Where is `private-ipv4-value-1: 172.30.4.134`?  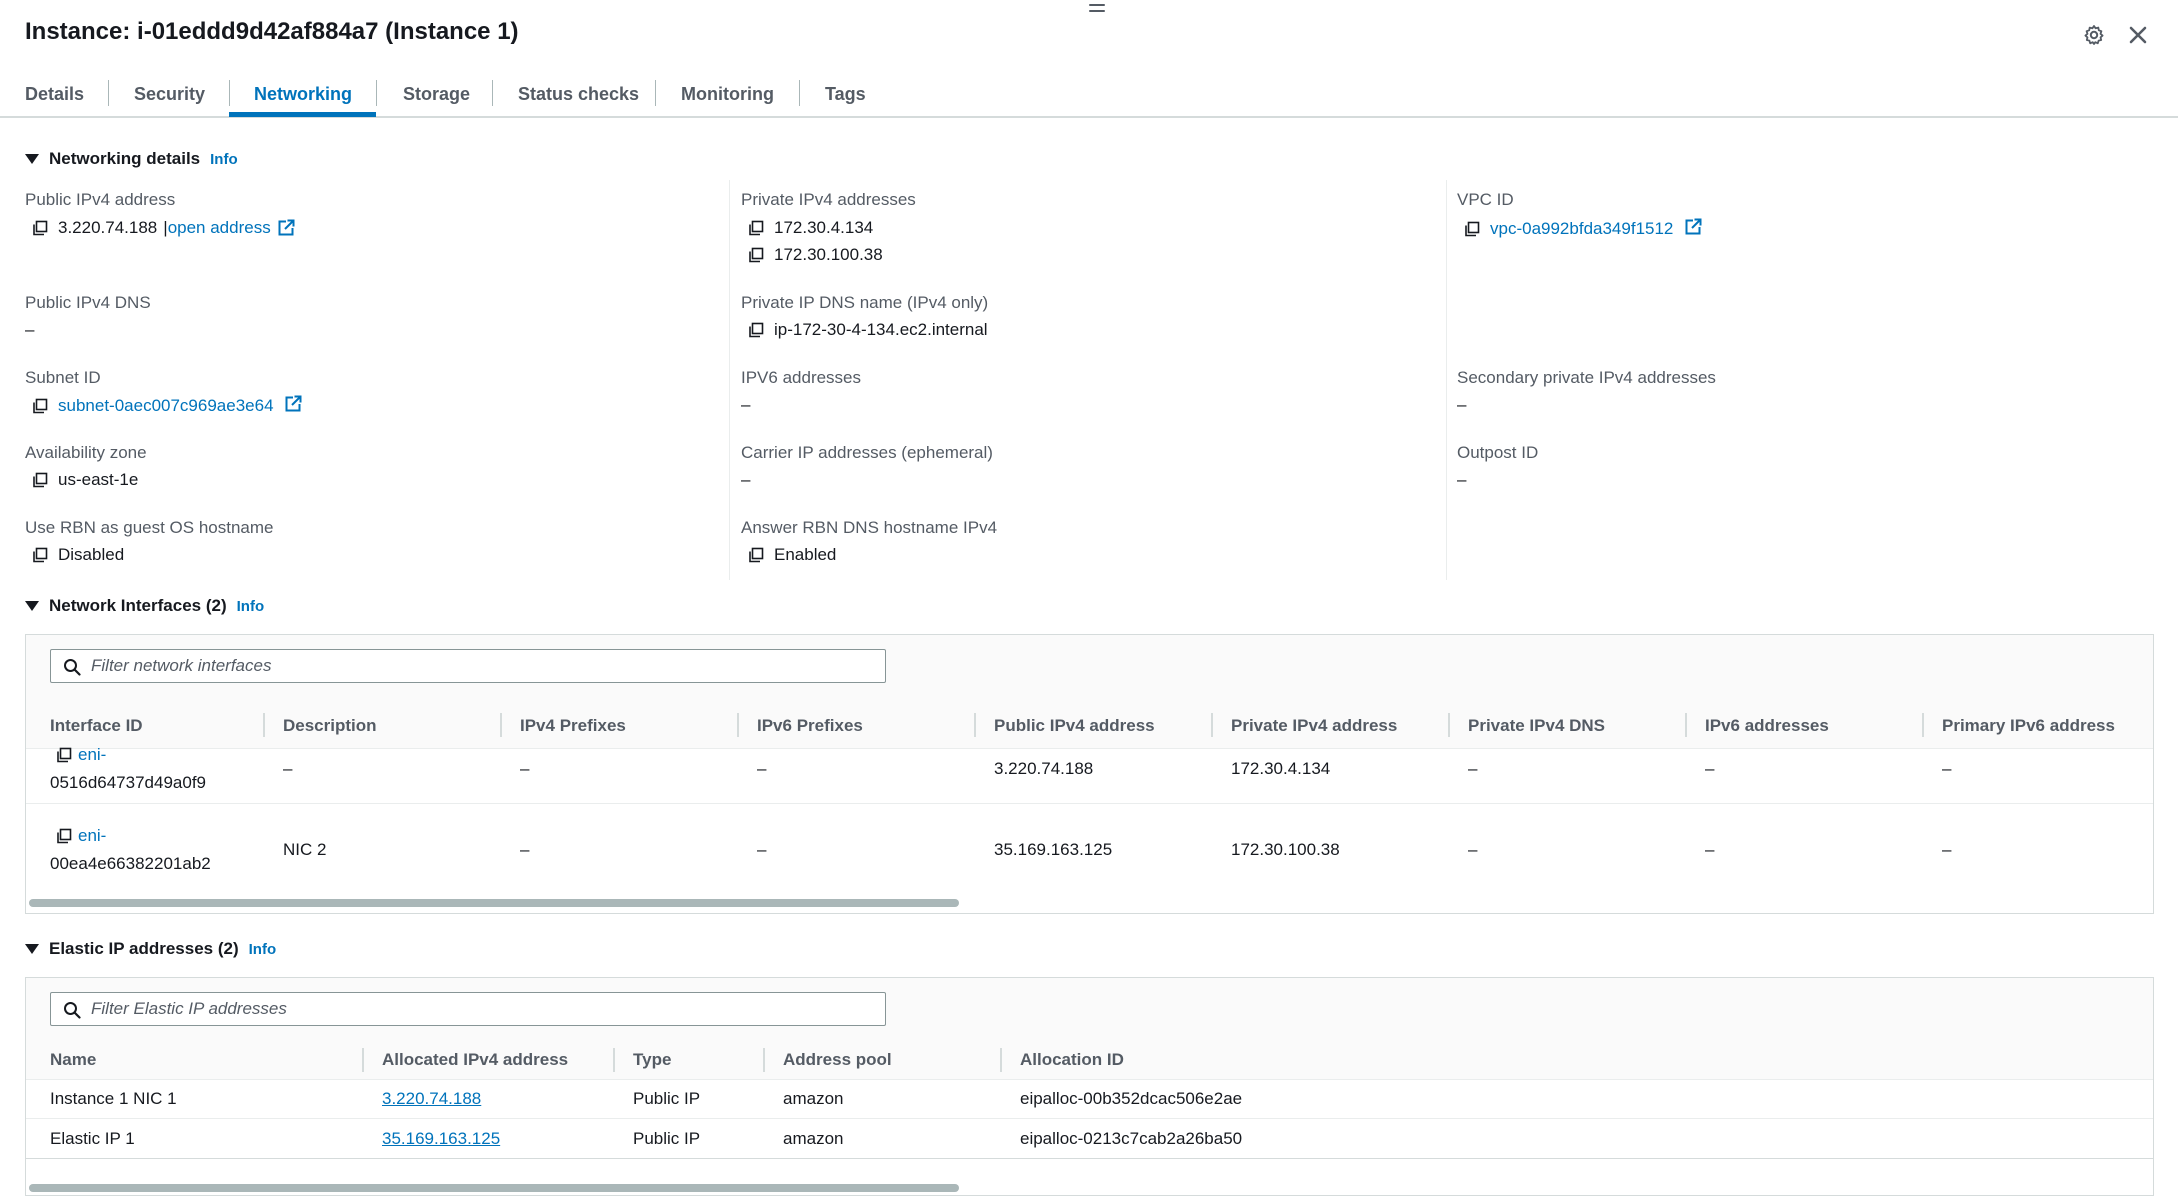
private-ipv4-value-1: 172.30.4.134 is located at coordinates (810, 228).